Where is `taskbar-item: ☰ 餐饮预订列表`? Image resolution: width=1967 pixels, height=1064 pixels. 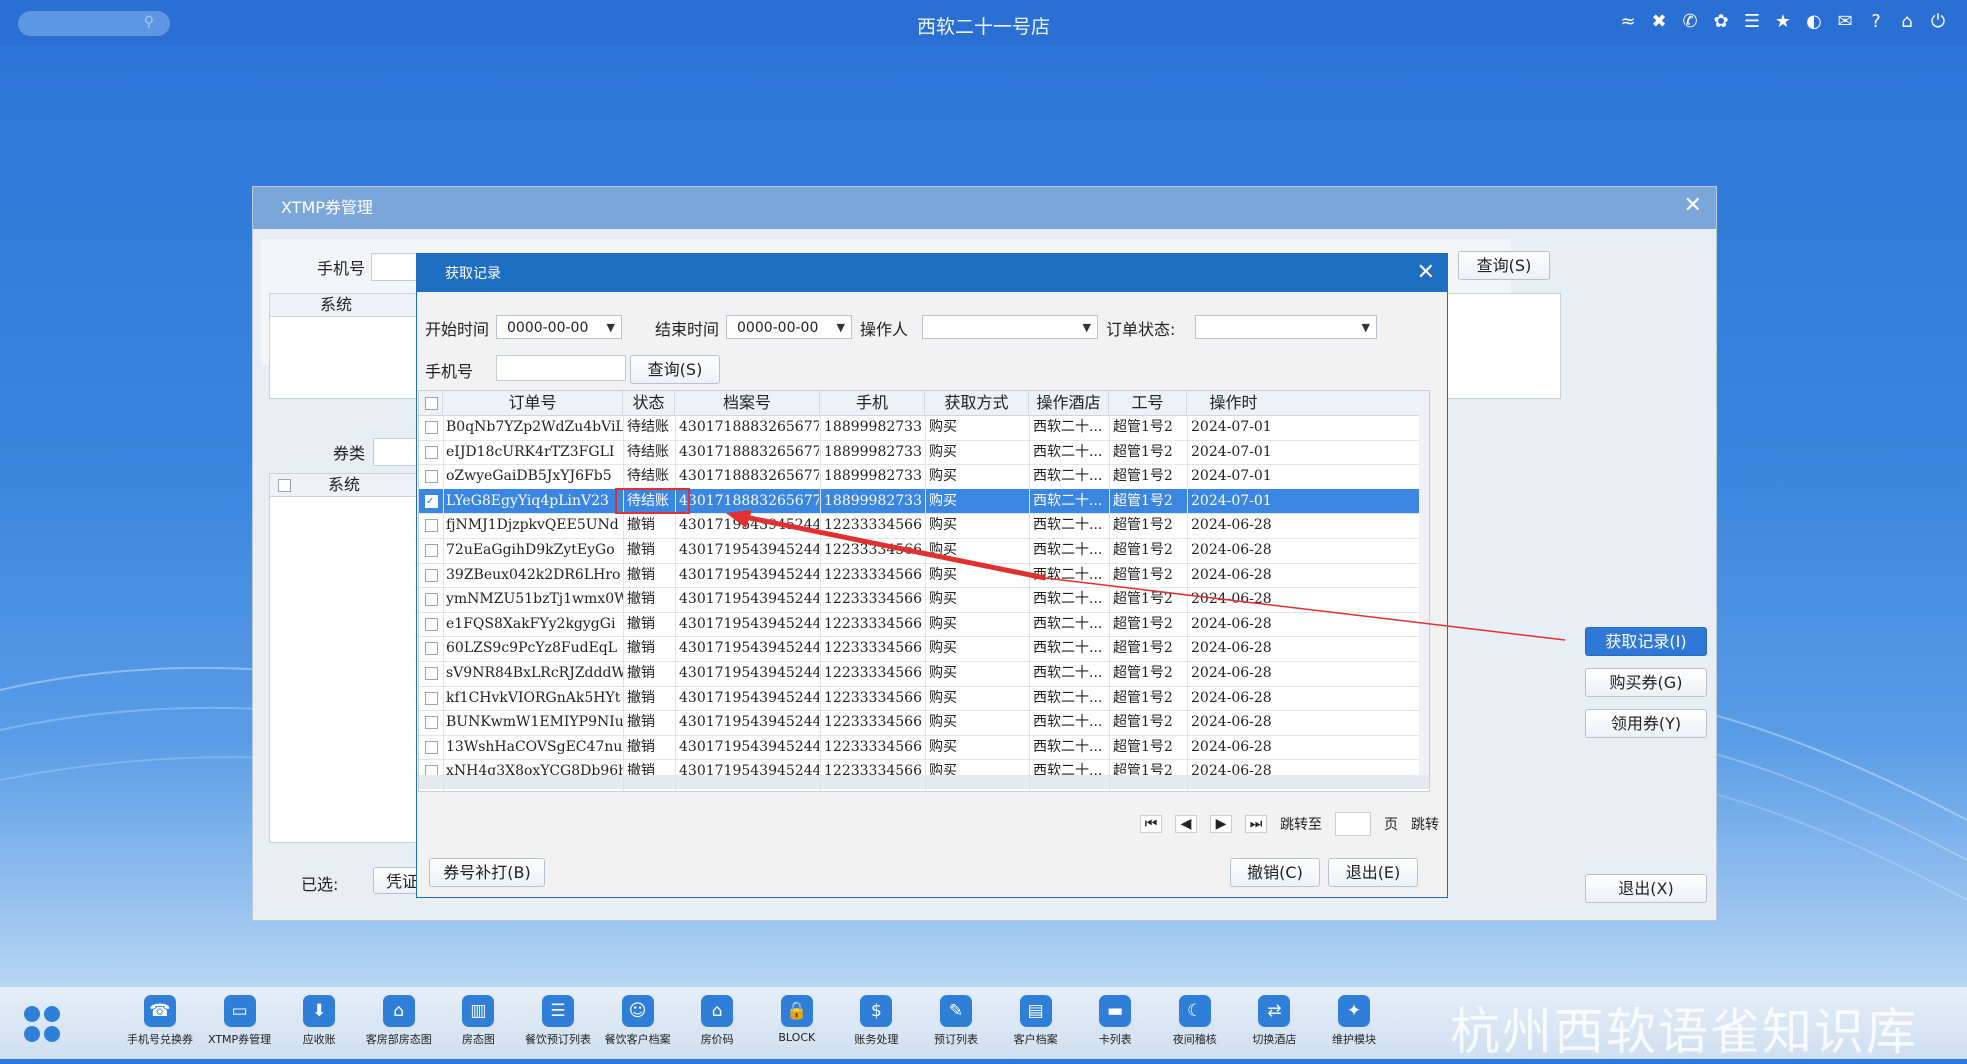
taskbar-item: ☰ 餐饮预订列表 is located at coordinates (558, 1017).